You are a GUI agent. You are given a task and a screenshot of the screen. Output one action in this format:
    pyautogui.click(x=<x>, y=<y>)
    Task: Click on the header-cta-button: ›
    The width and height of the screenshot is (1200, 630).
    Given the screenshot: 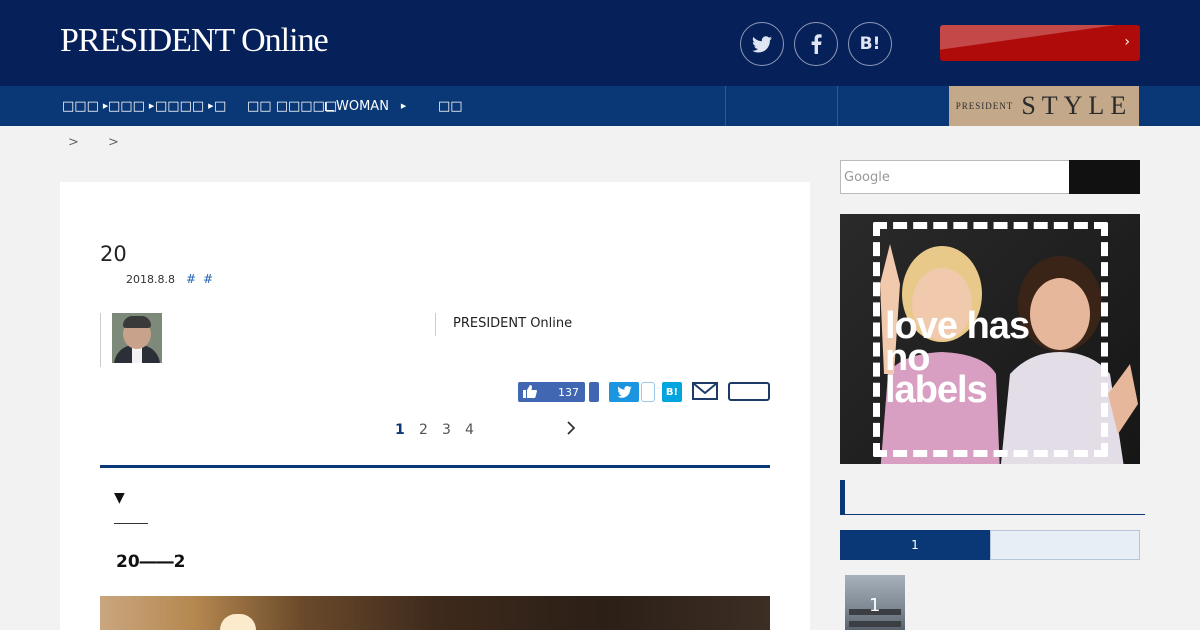 What is the action you would take?
    pyautogui.click(x=1040, y=43)
    